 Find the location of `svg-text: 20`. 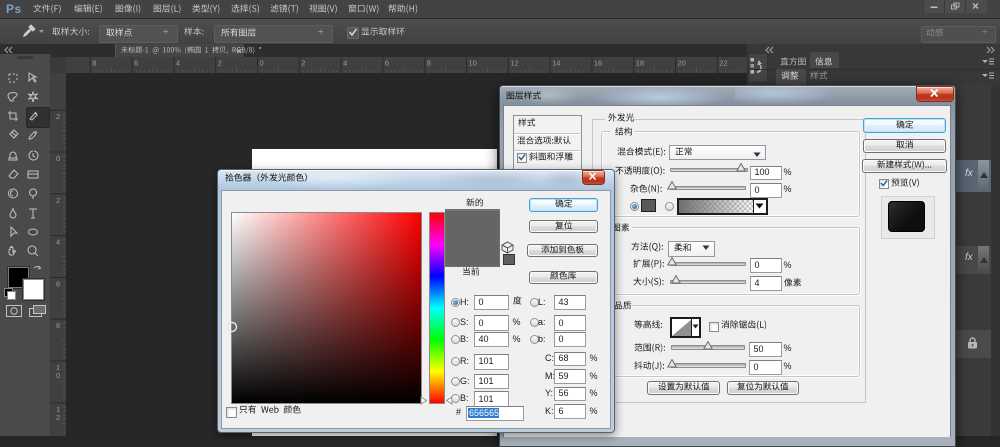

svg-text: 20 is located at coordinates (682, 63).